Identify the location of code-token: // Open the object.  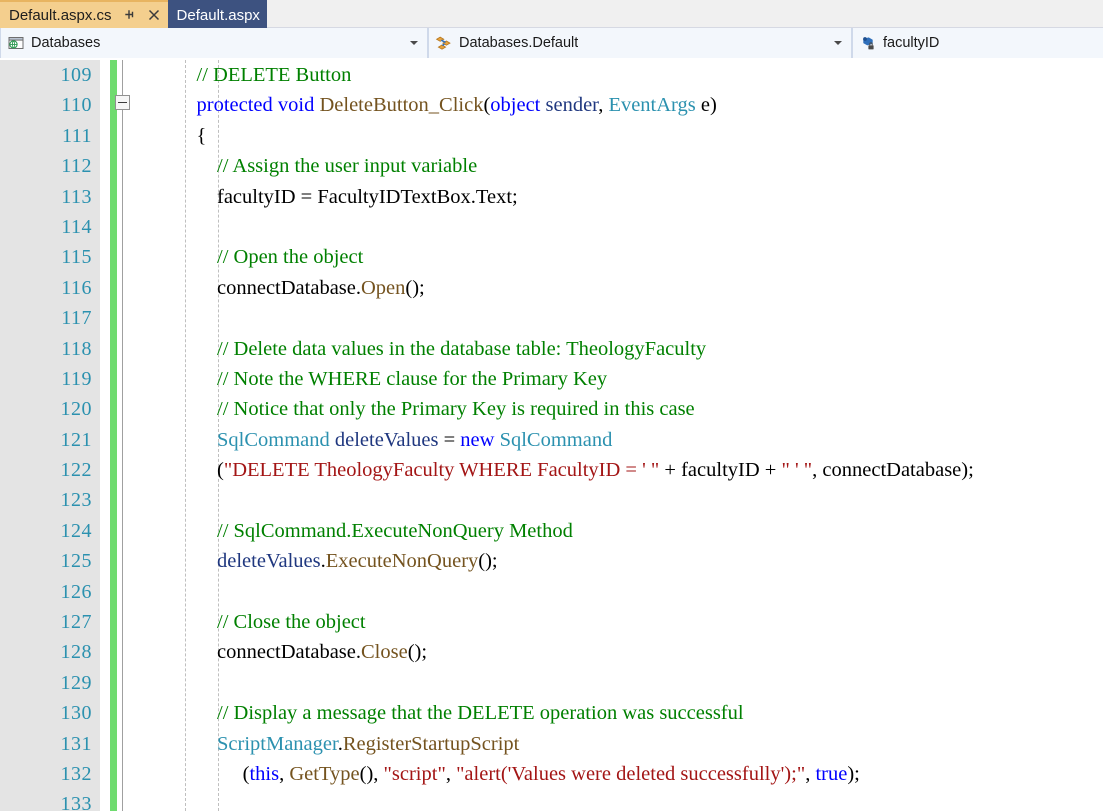
(290, 257).